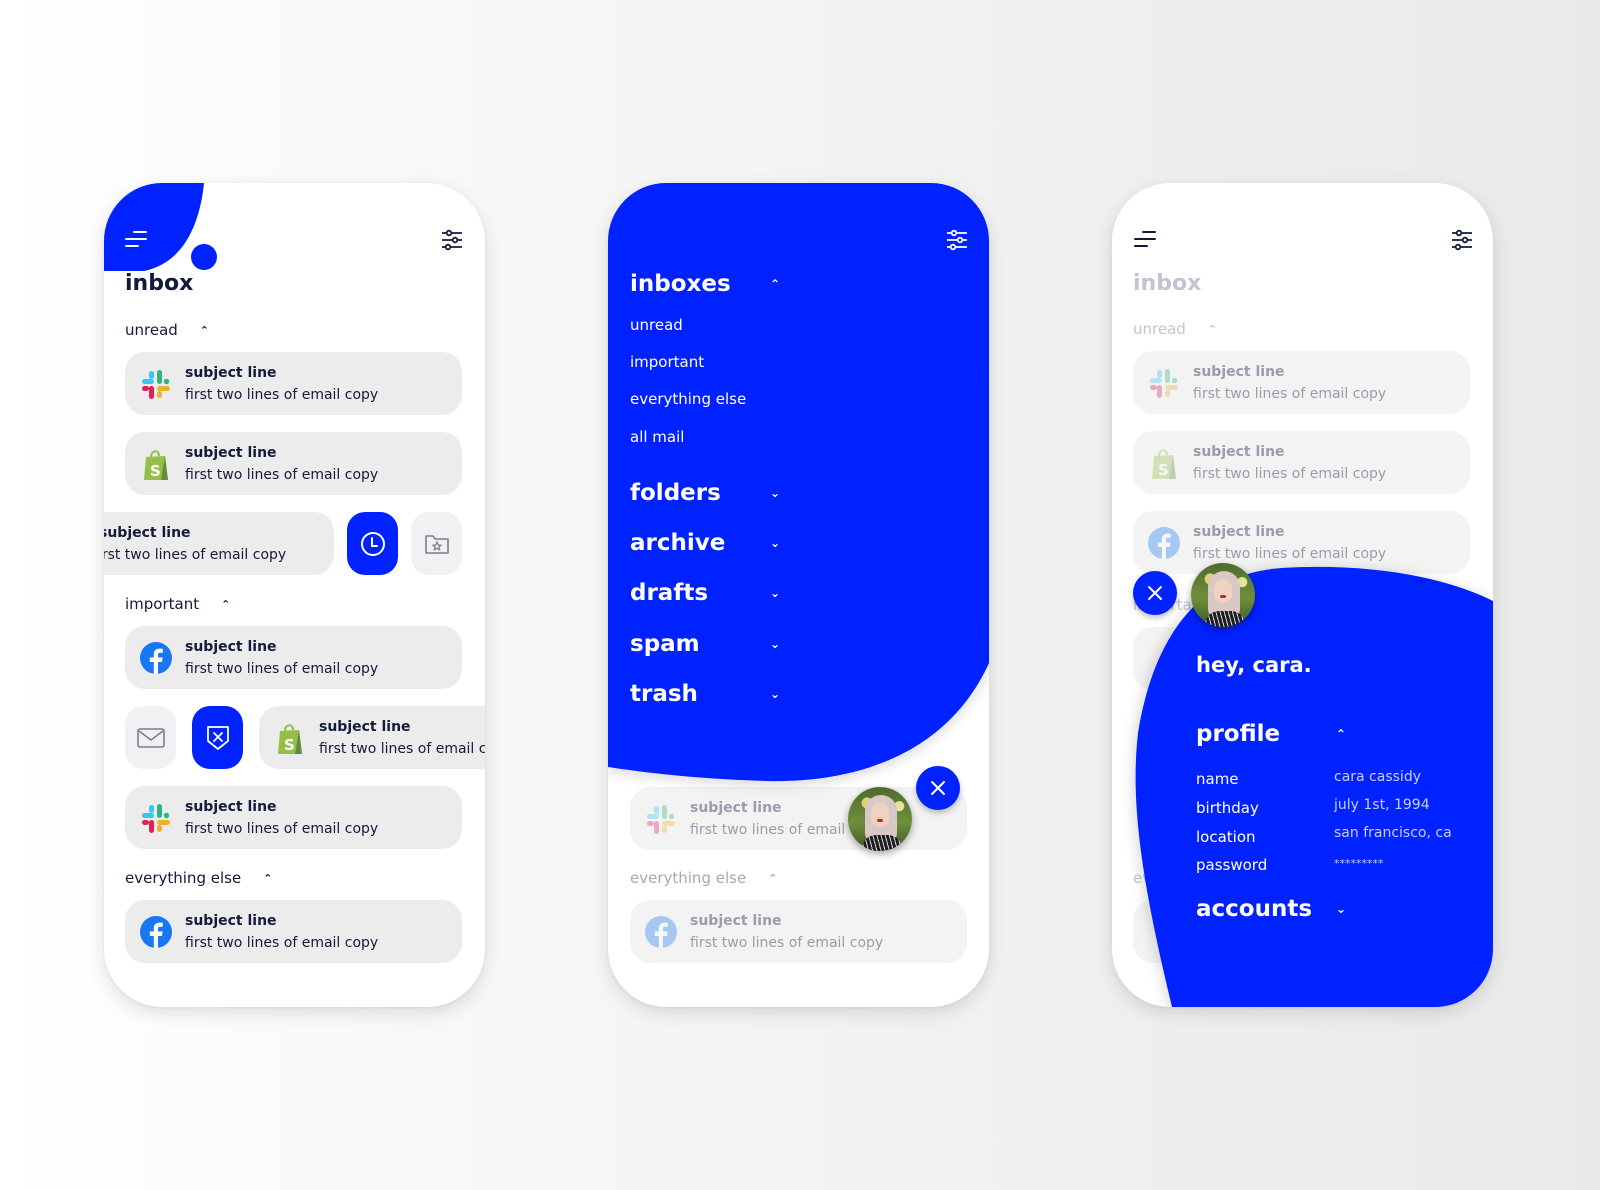 This screenshot has height=1190, width=1600. Describe the element at coordinates (1296, 734) in the screenshot. I see `profile-section-header: profile ⌃` at that location.